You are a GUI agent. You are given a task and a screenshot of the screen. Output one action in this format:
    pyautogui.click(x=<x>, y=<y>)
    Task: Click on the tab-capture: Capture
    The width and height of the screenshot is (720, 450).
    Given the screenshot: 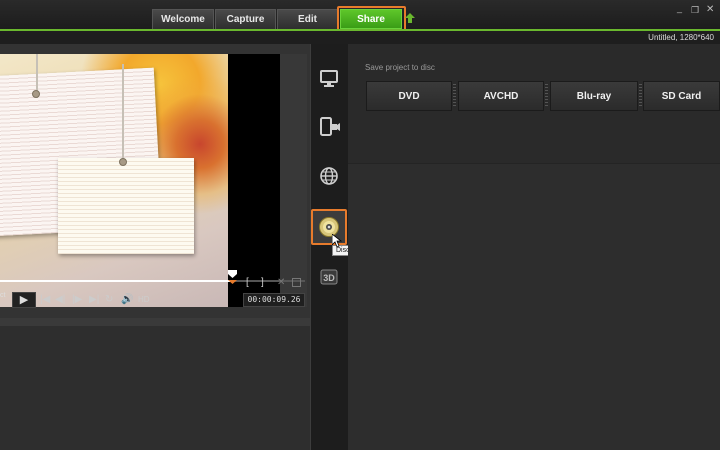 What is the action you would take?
    pyautogui.click(x=245, y=19)
    